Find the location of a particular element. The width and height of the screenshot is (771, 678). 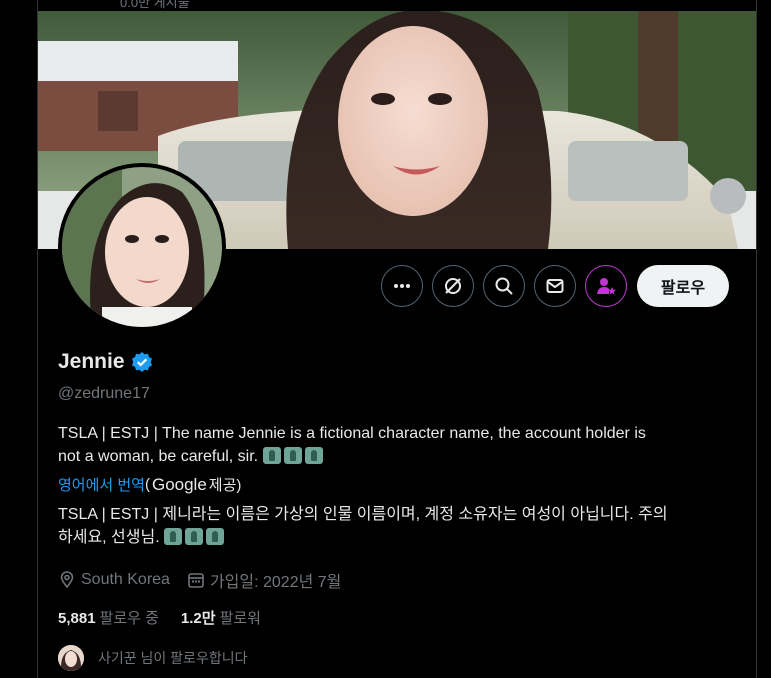

envelope-icon is located at coordinates (555, 286).